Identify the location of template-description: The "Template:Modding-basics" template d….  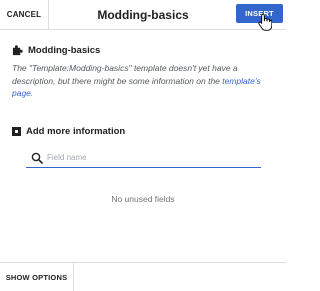
(143, 81).